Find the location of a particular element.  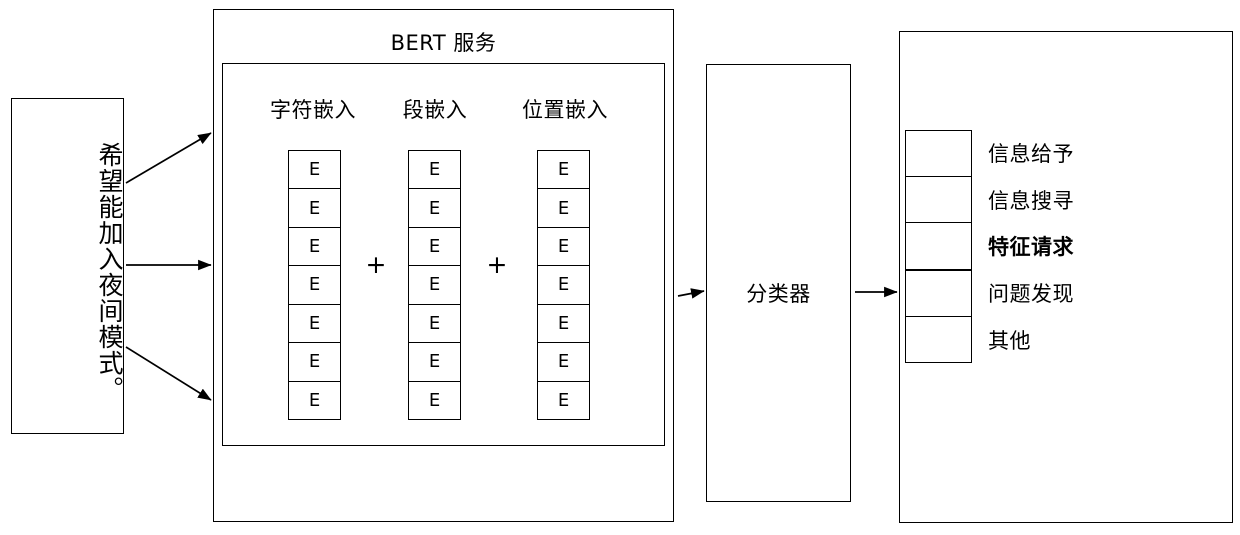

input-text-label: 希望能加入夜间模式。 is located at coordinates (109, 271).